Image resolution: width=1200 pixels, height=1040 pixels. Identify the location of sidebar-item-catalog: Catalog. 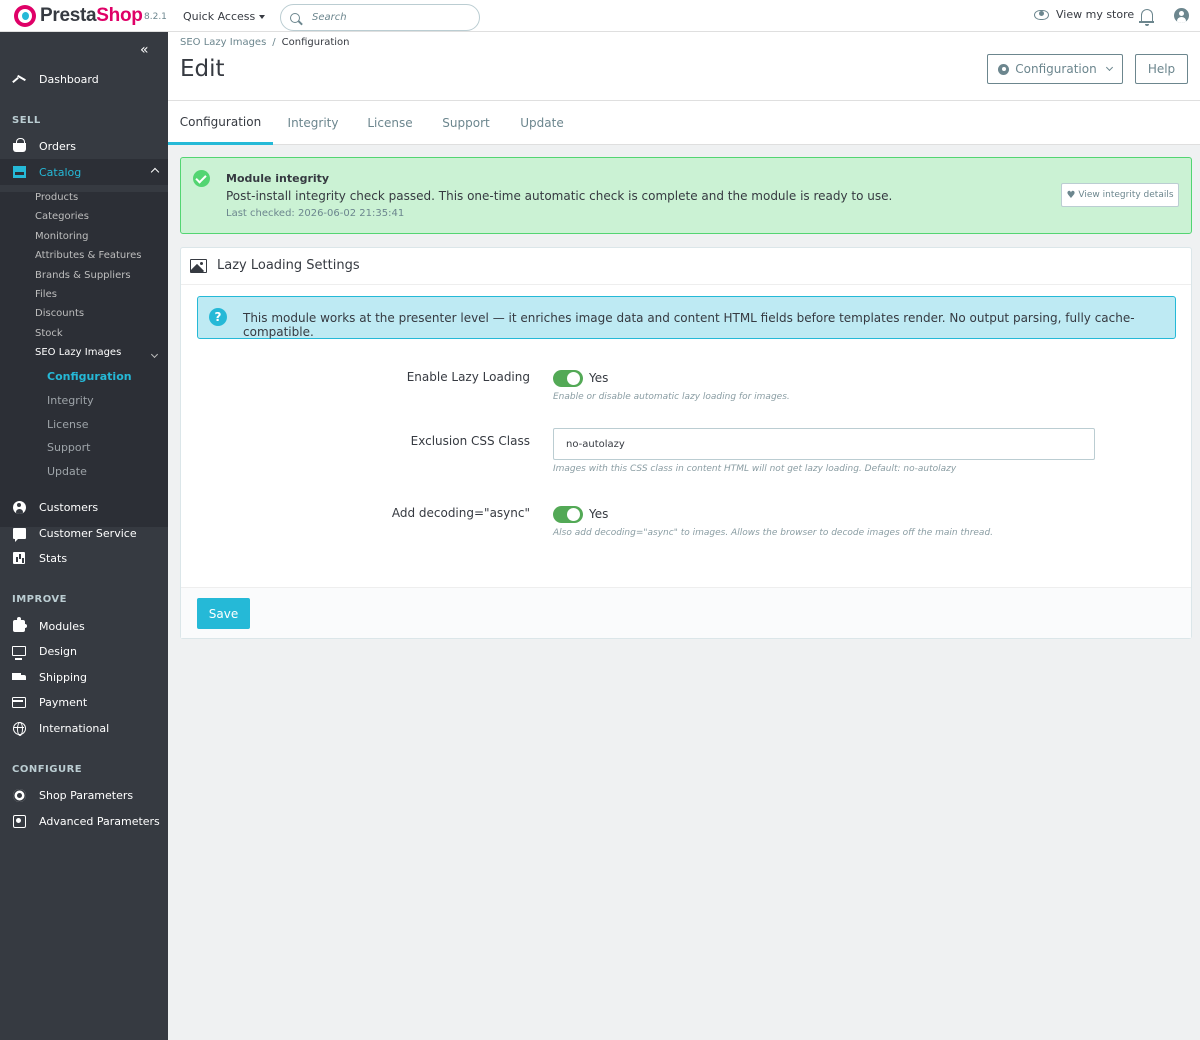
(84, 172).